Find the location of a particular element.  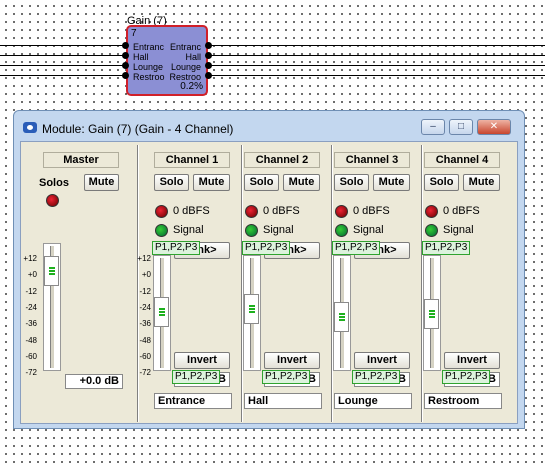

master-header: Master is located at coordinates (81, 160).